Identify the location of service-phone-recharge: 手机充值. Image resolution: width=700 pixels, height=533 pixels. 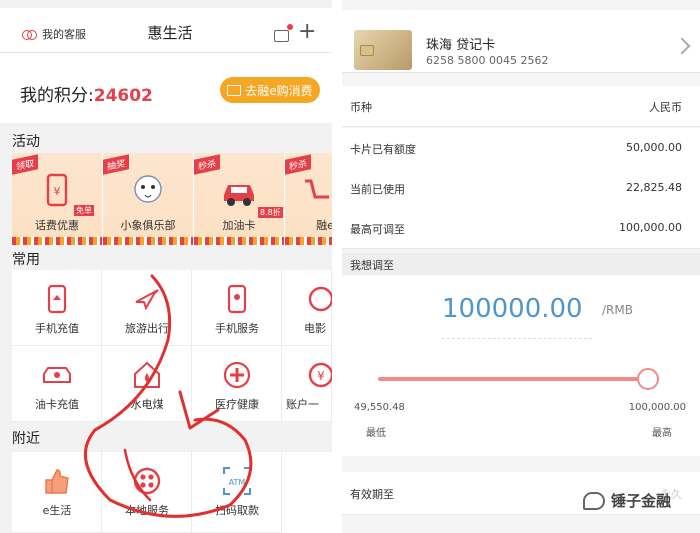
(57, 308).